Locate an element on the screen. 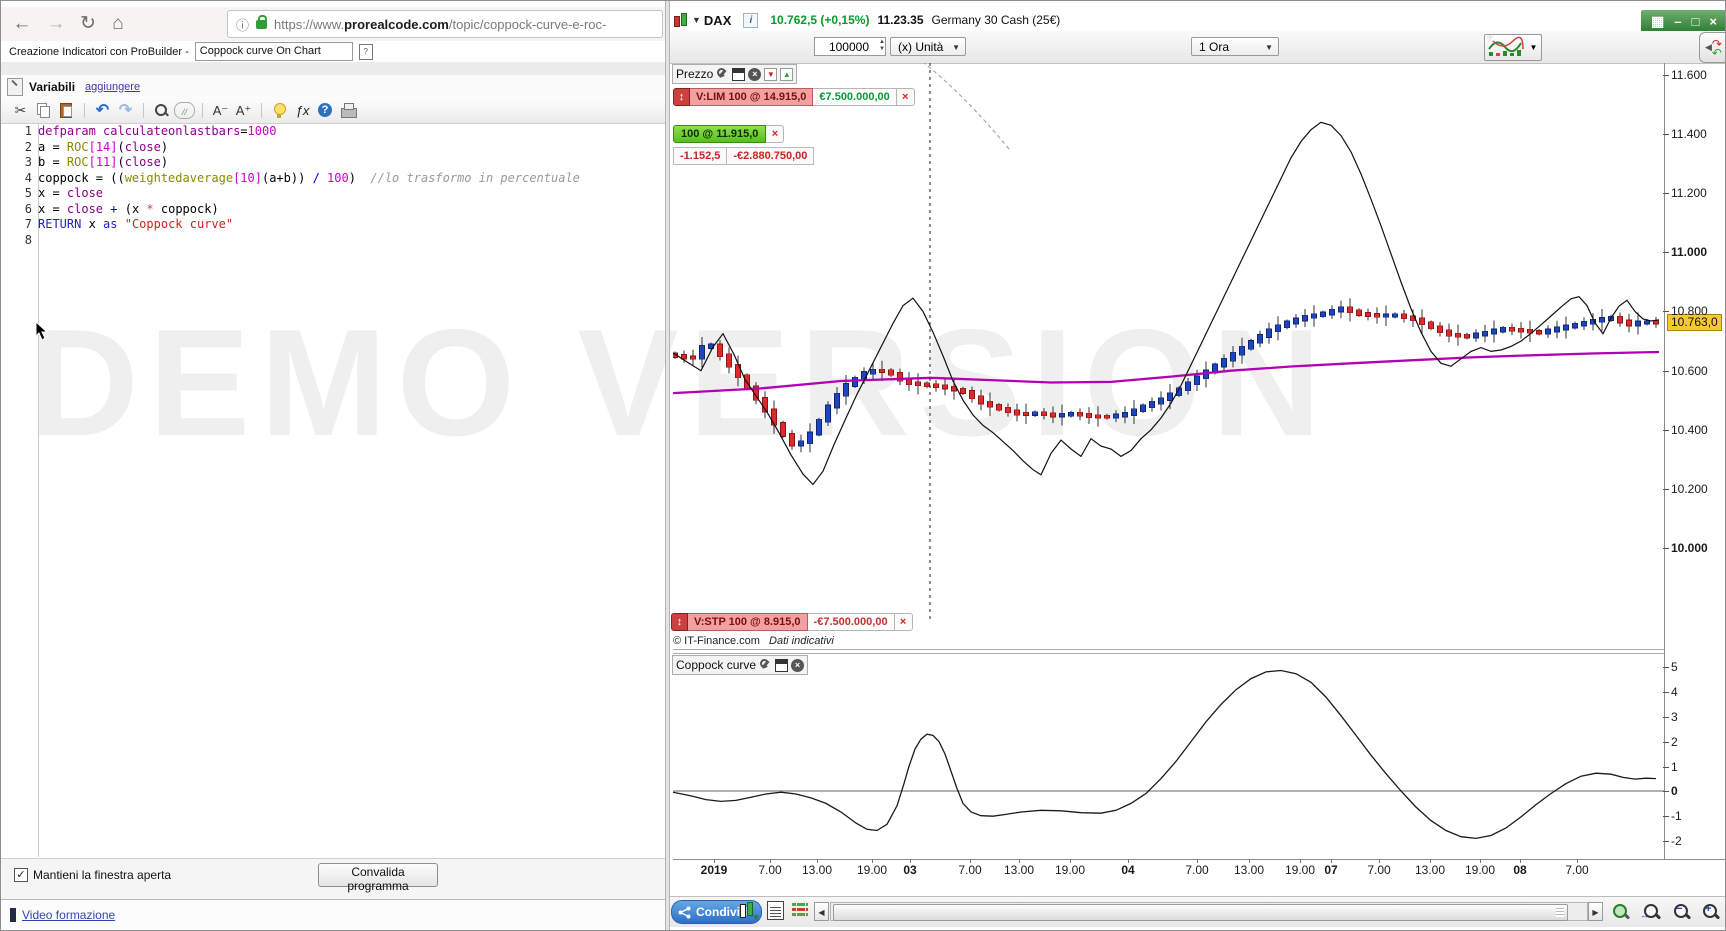 Image resolution: width=1726 pixels, height=931 pixels. code-line: 1 defparam calculateonlastbars = 1000 is located at coordinates (333, 132).